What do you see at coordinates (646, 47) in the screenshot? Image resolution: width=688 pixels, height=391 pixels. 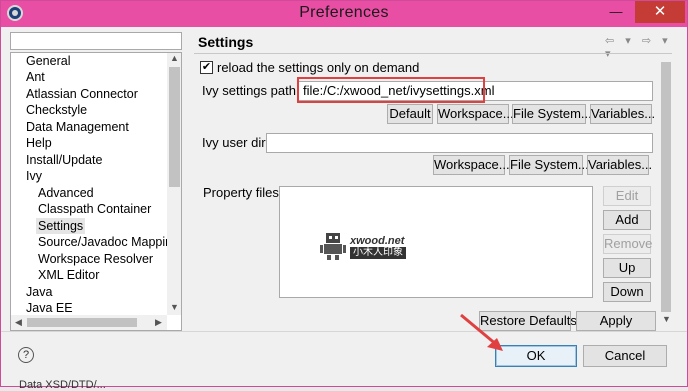 I see `history-nav-arrows-icon: ⇦ ▾ ⇨ ▾ ▾` at bounding box center [646, 47].